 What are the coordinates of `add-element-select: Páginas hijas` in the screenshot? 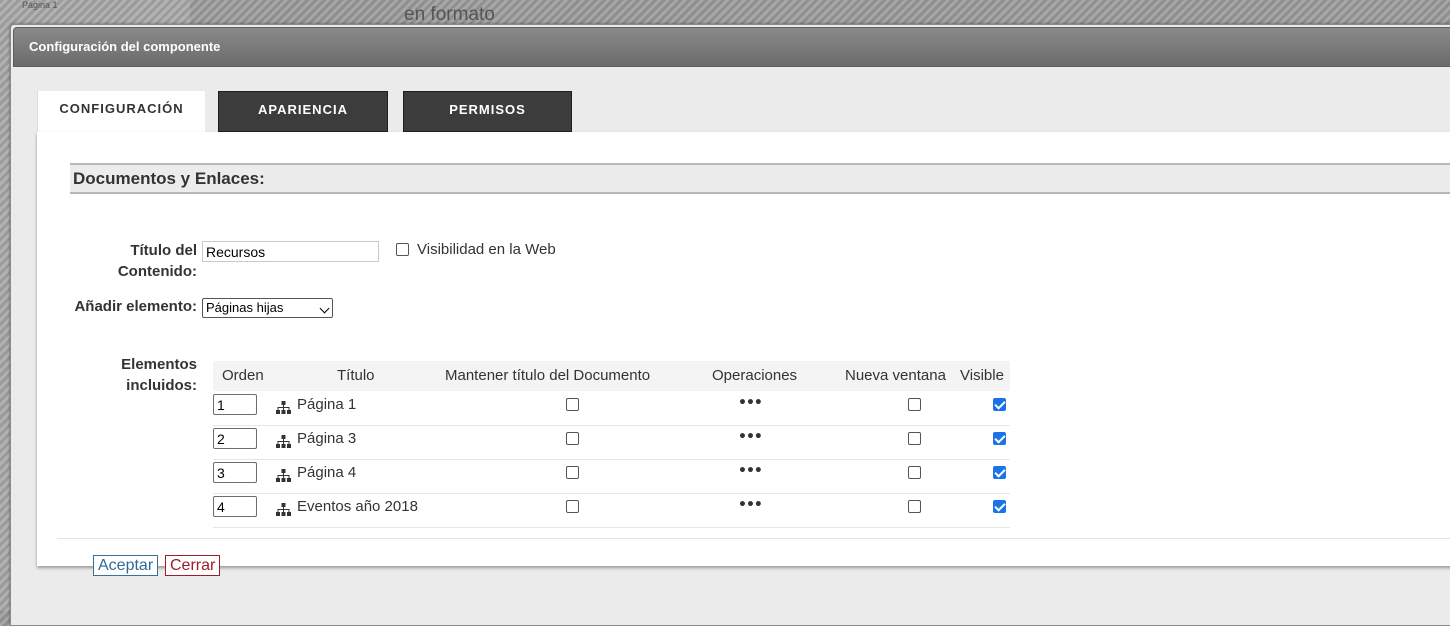 It's located at (267, 308).